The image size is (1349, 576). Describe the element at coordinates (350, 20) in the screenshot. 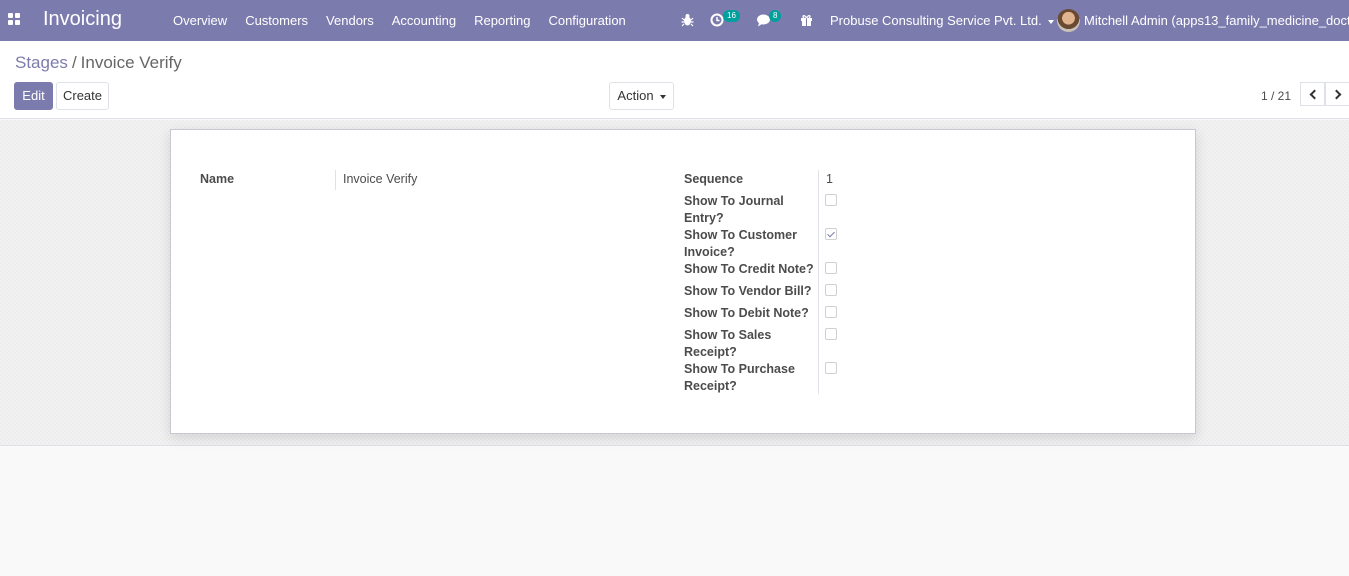

I see `menu-vendors: Vendors` at that location.